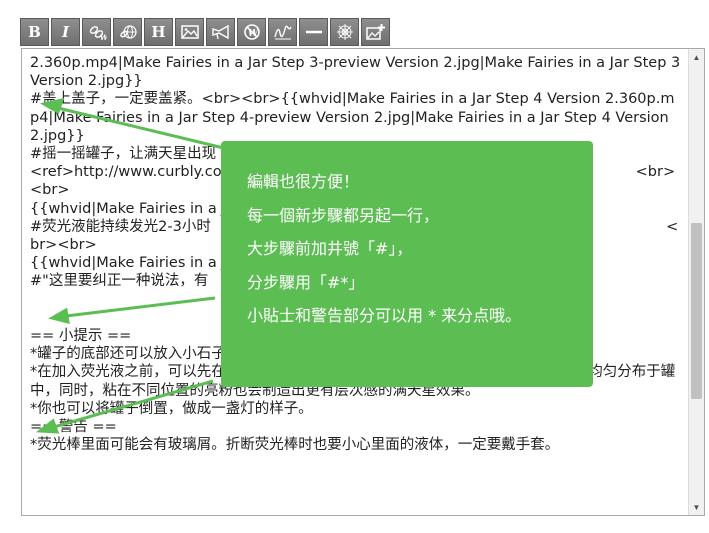 The width and height of the screenshot is (709, 533). I want to click on spider-web-icon, so click(344, 32).